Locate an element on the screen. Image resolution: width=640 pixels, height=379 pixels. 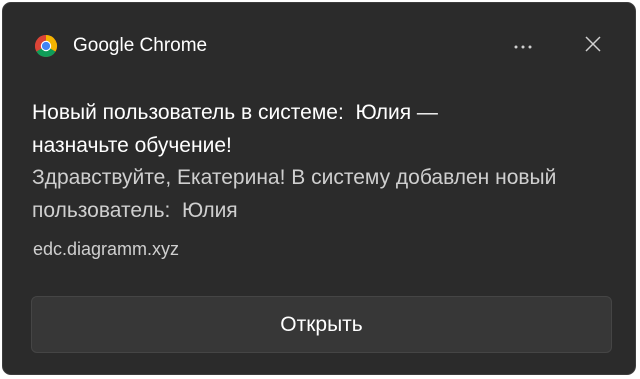
open-button: Открыть is located at coordinates (321, 324).